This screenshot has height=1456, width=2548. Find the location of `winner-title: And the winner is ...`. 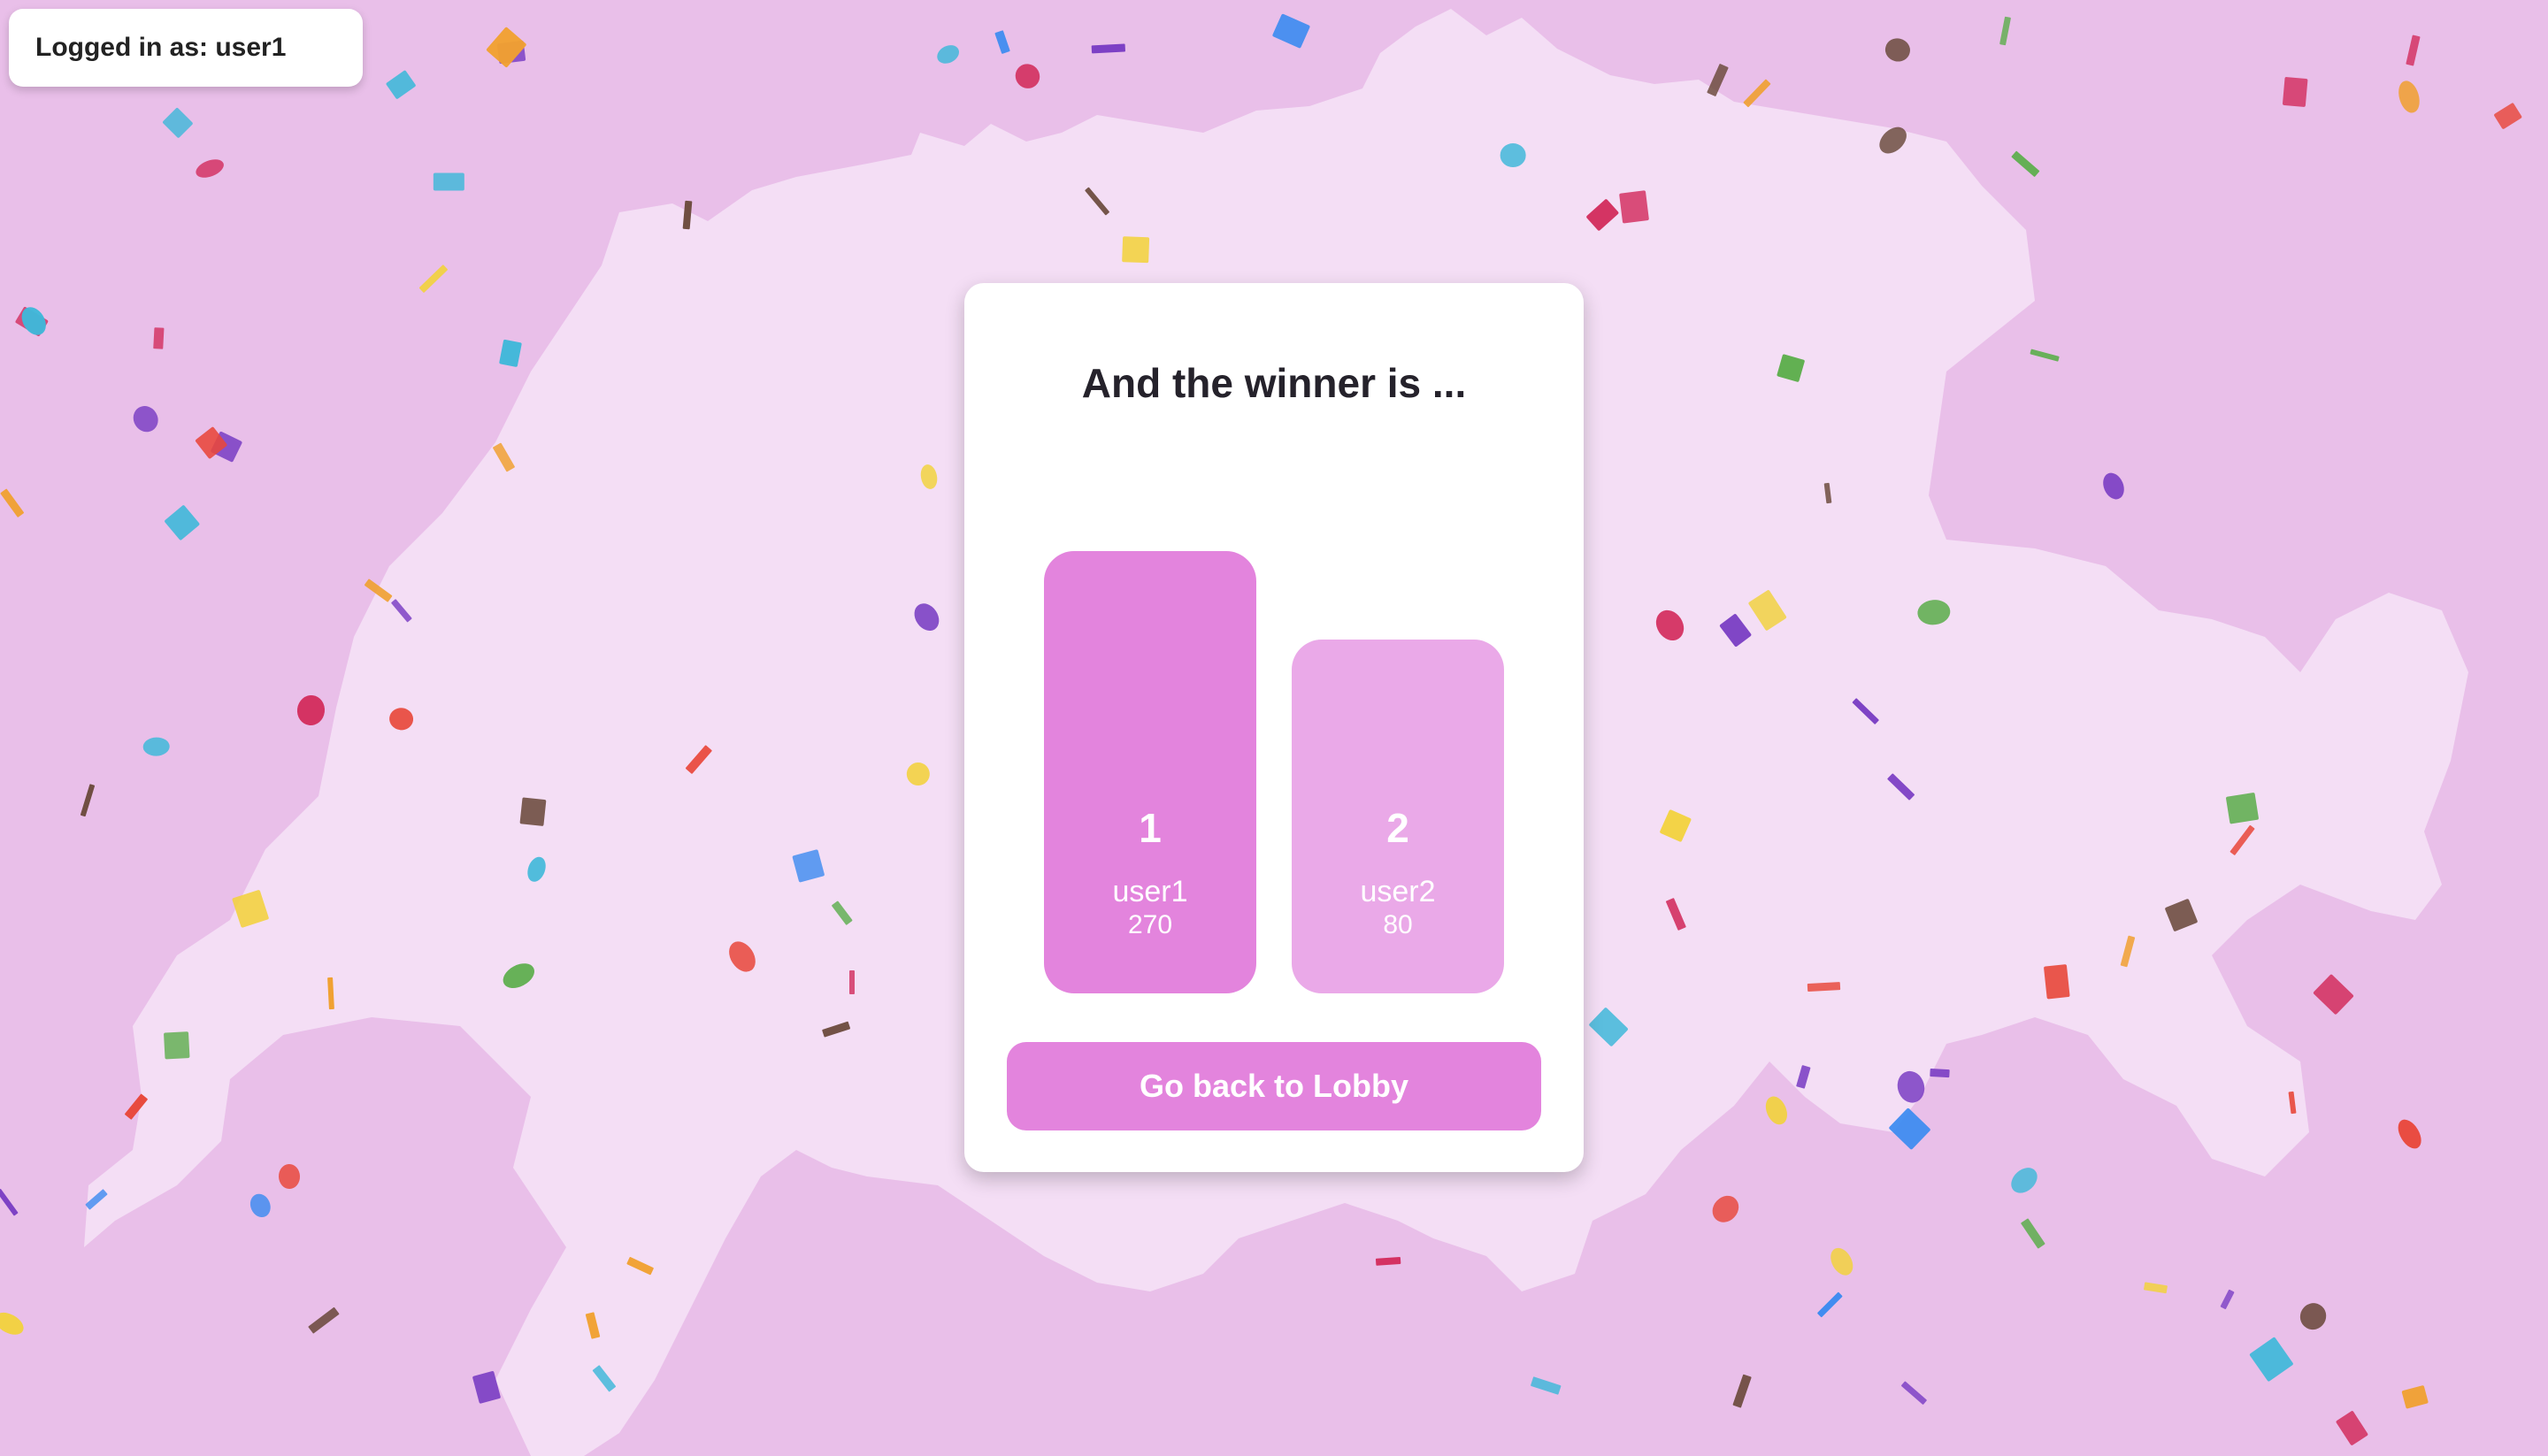

winner-title: And the winner is ... is located at coordinates (1274, 383).